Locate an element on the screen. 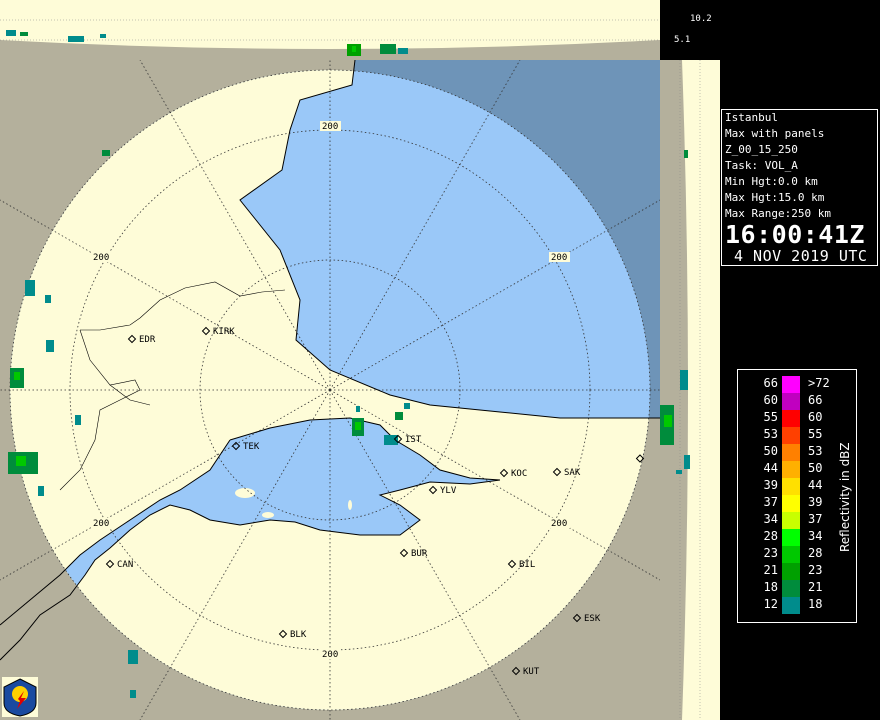 Image resolution: width=880 pixels, height=720 pixels. legend-lower-value: 21 is located at coordinates (770, 570).